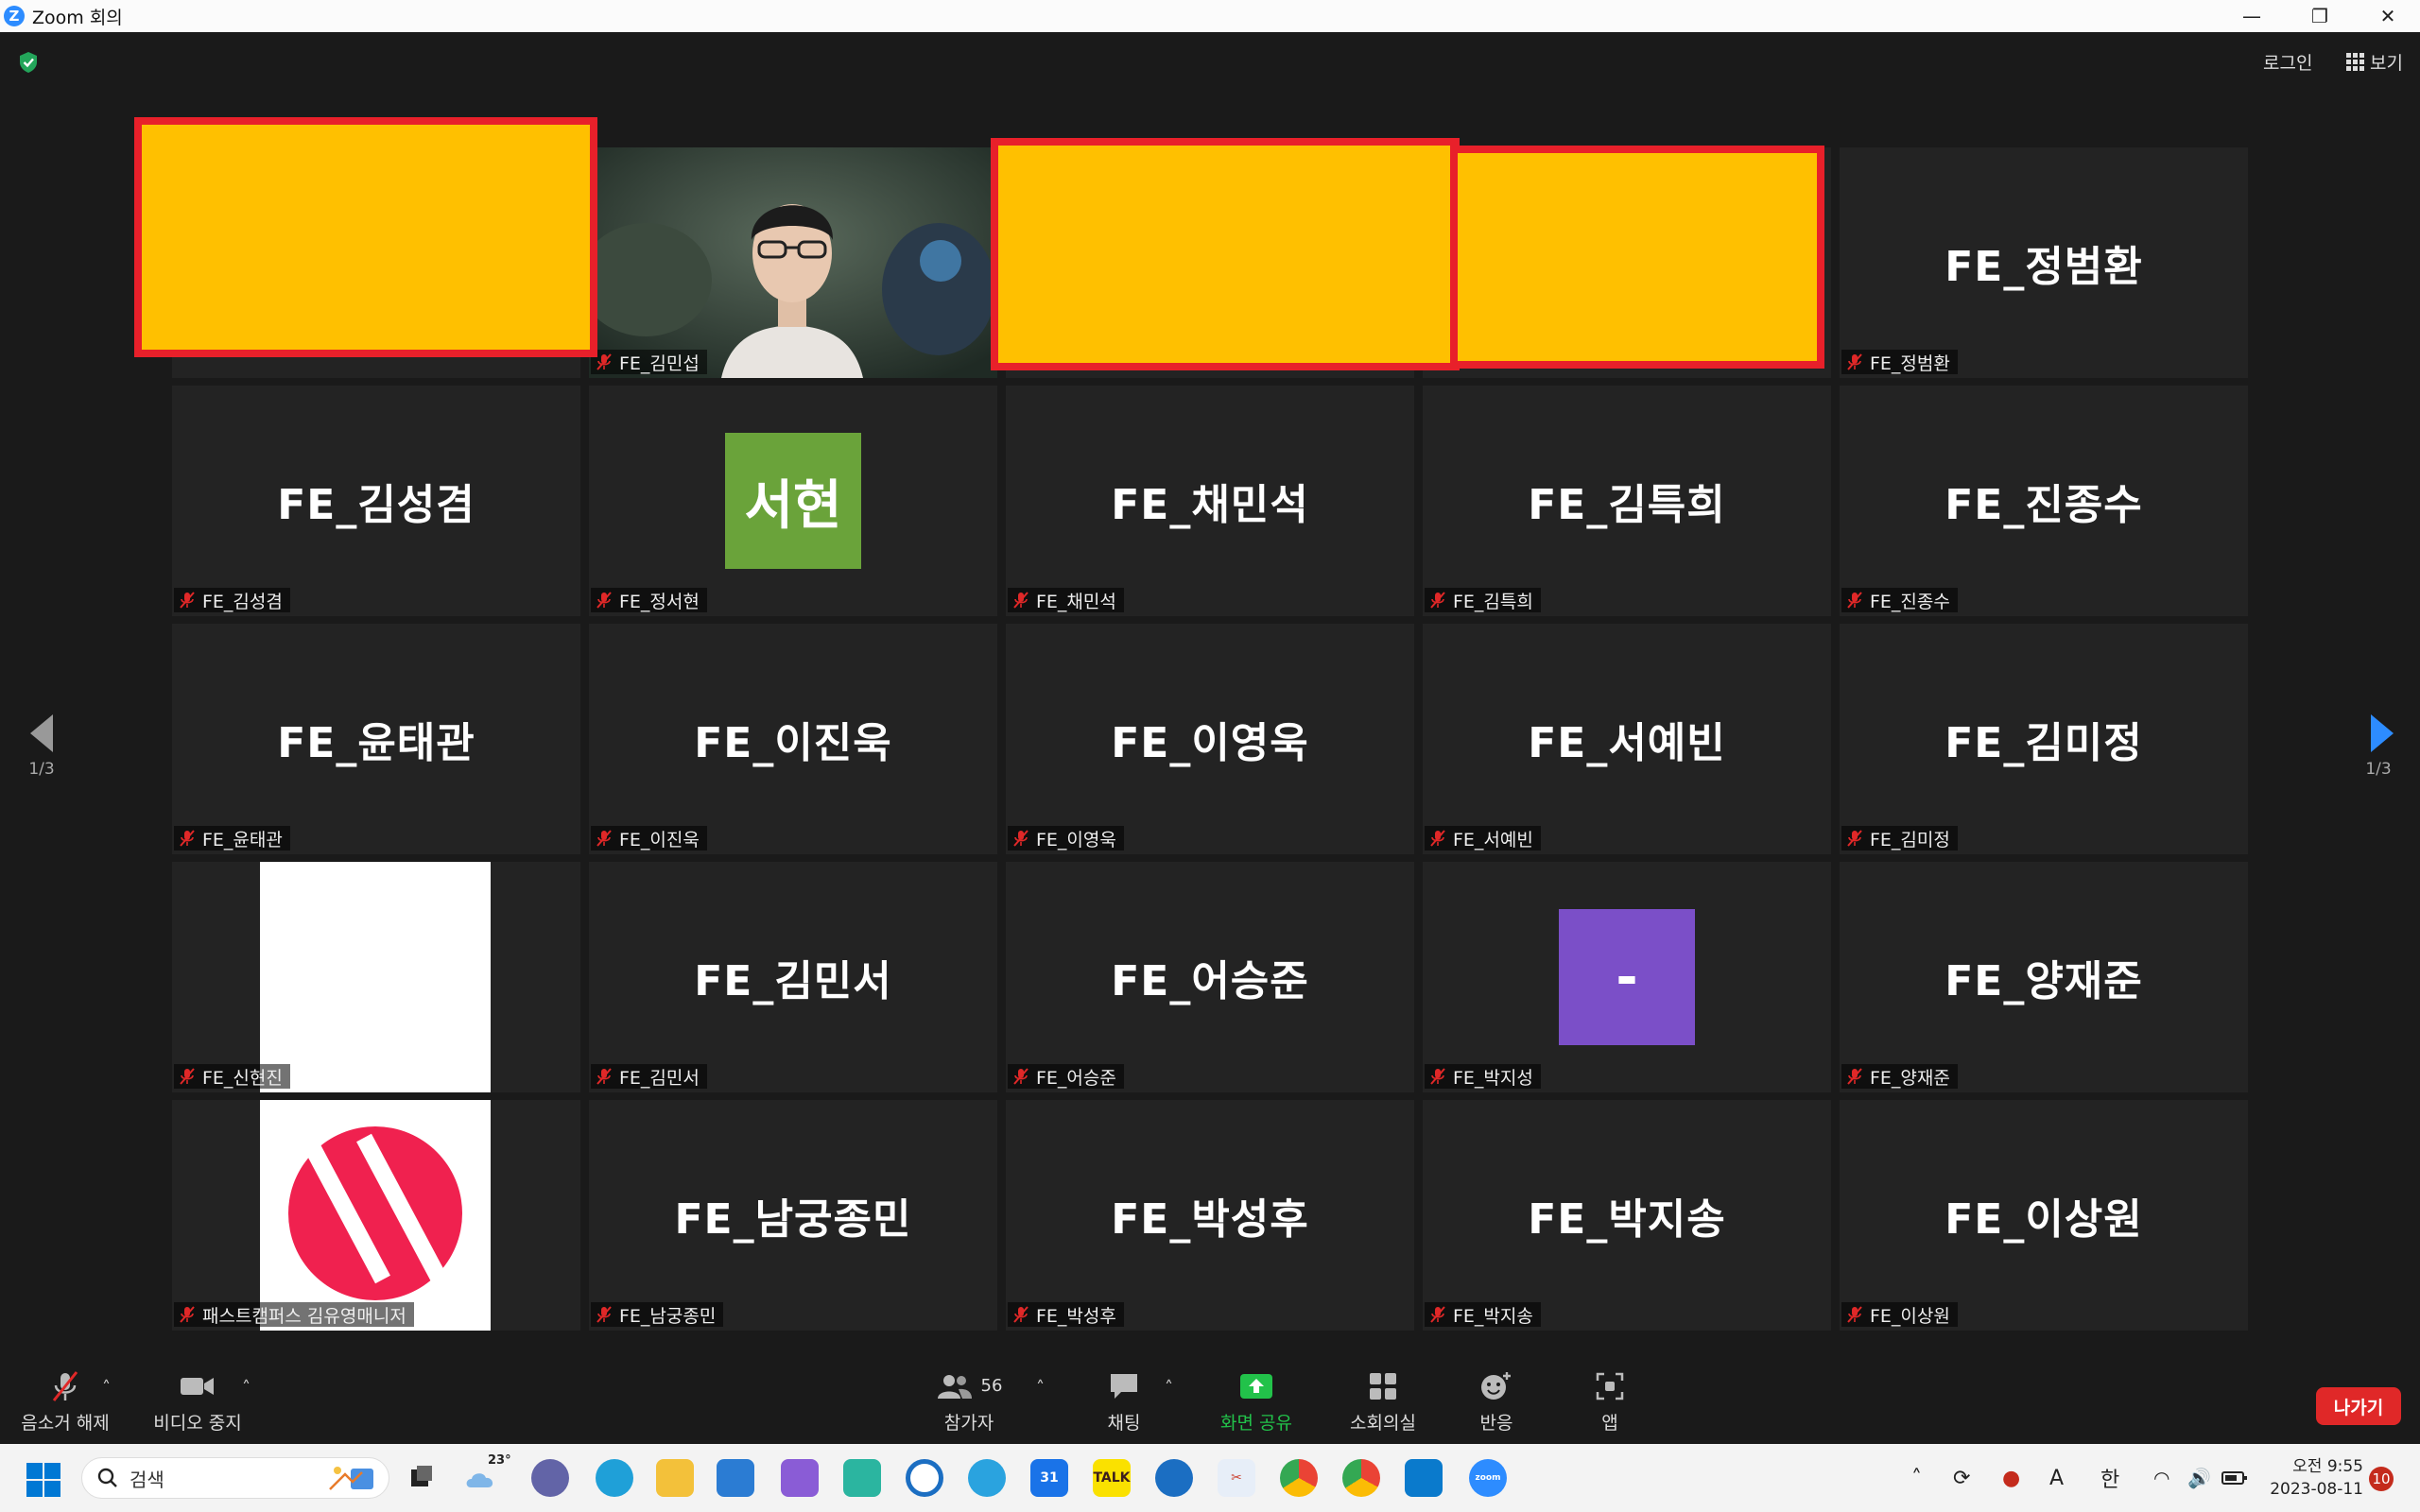 The width and height of the screenshot is (2420, 1512). I want to click on restore-button: ❐, so click(2320, 16).